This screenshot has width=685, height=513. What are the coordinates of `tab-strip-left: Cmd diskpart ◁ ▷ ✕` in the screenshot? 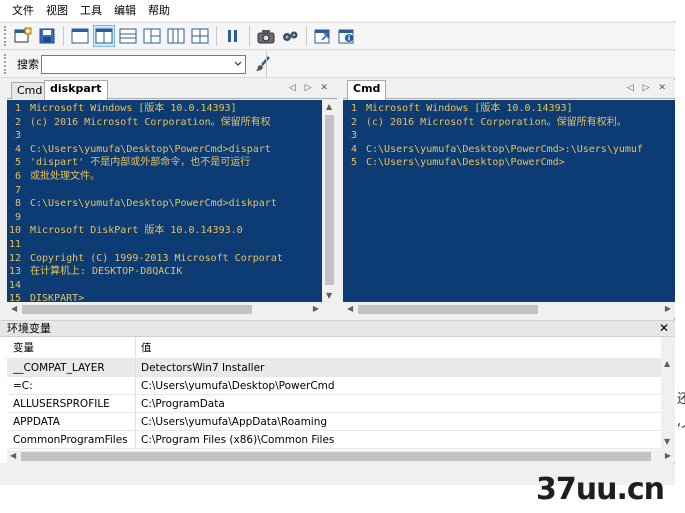 It's located at (172, 90).